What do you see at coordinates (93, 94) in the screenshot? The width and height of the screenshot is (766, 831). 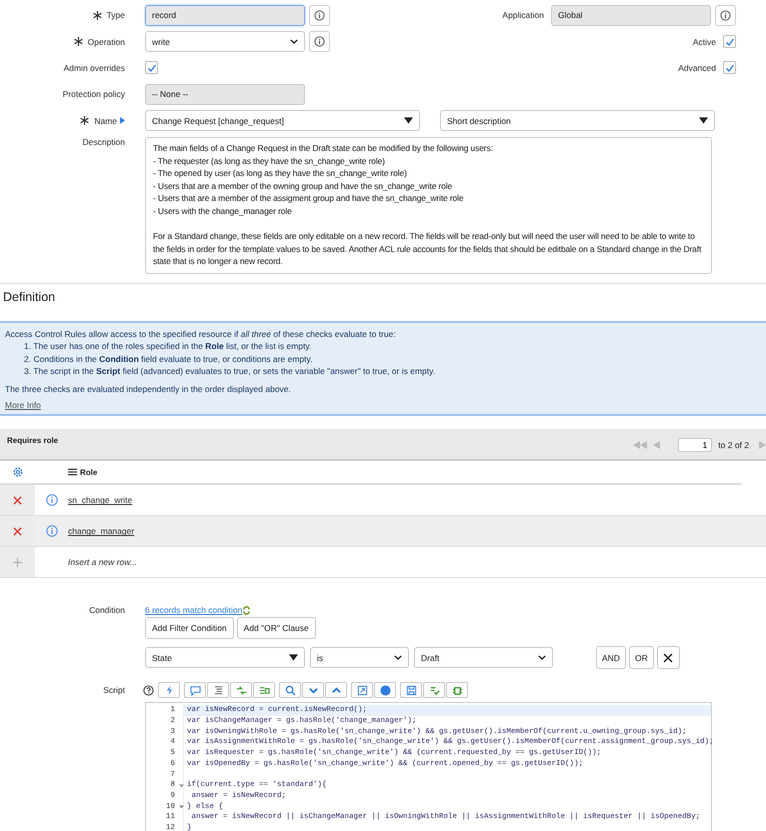 I see `field-label: Protection policy` at bounding box center [93, 94].